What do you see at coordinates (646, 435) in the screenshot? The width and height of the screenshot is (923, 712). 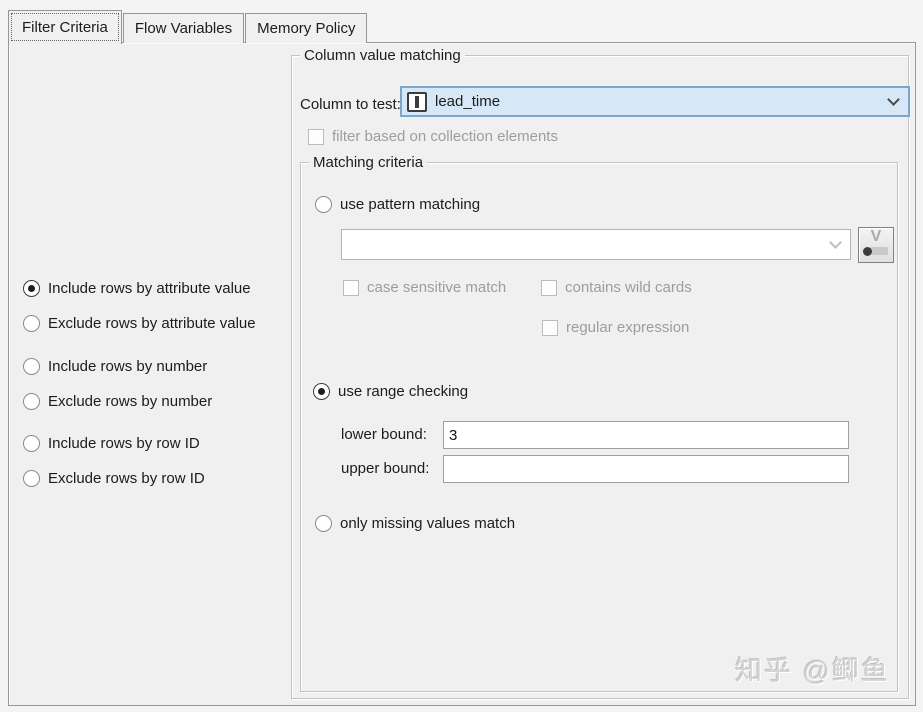 I see `lower-bound-input` at bounding box center [646, 435].